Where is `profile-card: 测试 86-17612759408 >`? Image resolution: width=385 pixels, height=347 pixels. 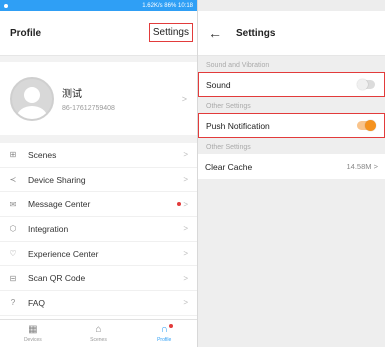
profile-card: 测试 86-17612759408 > is located at coordinates (98, 98).